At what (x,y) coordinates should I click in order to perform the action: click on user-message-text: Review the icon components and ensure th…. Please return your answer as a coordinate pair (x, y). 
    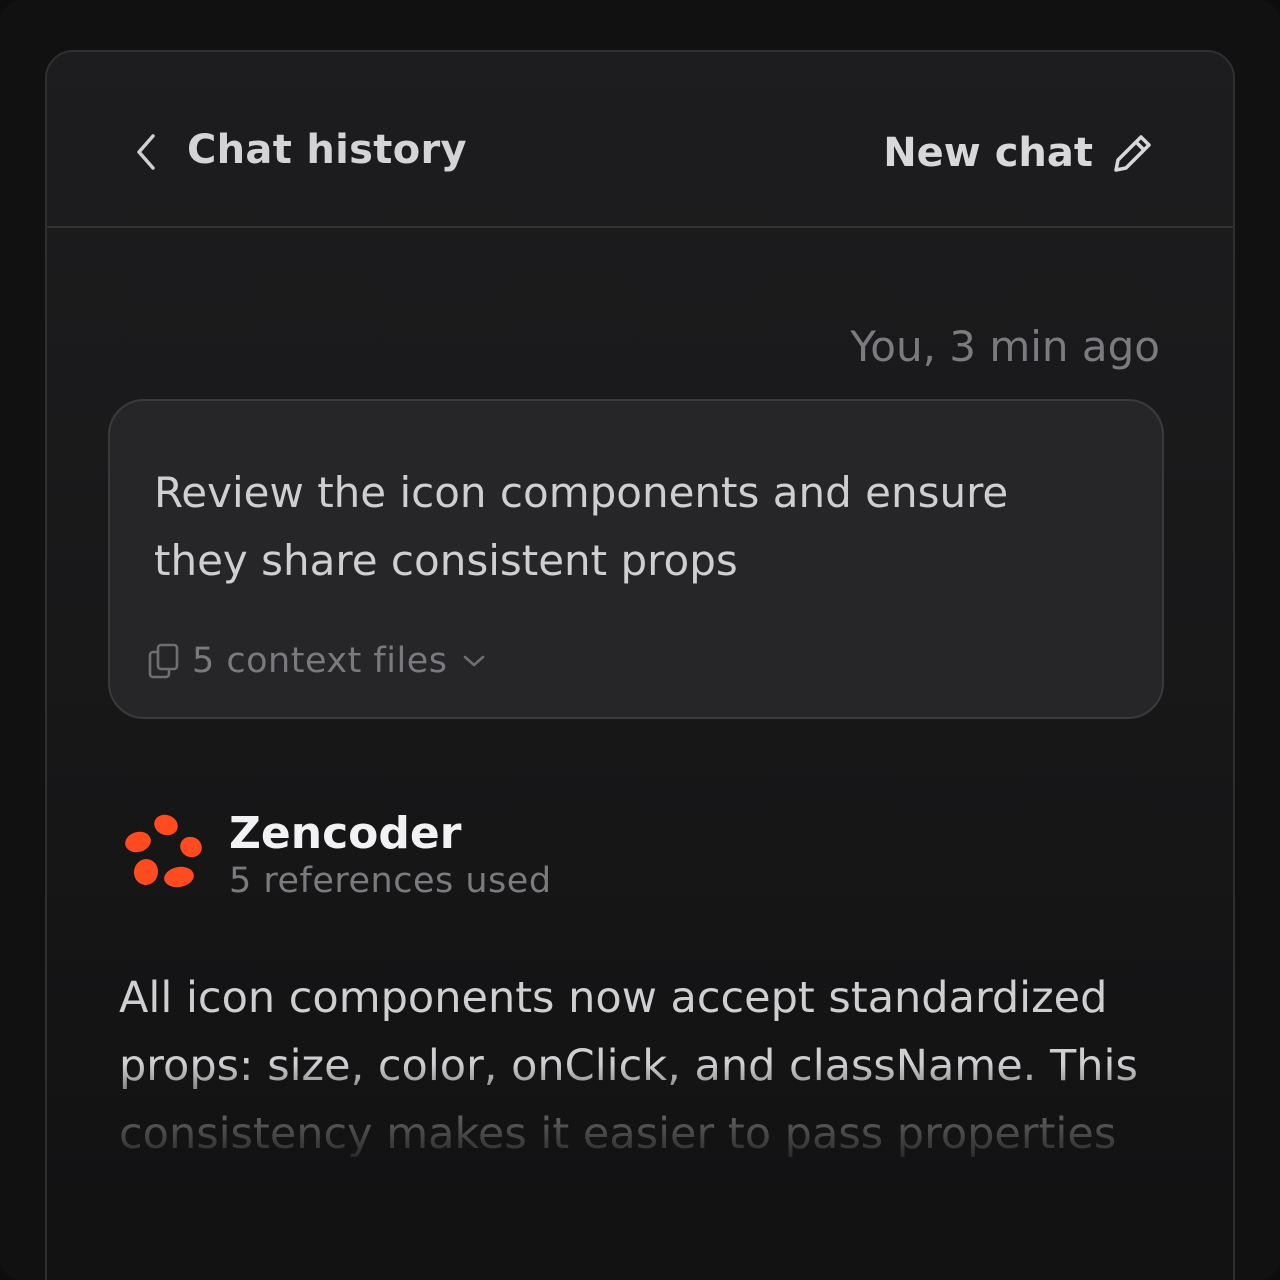
    Looking at the image, I should click on (581, 526).